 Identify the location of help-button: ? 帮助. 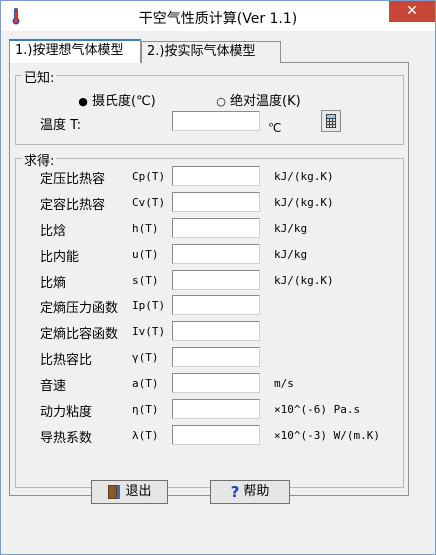
(250, 492).